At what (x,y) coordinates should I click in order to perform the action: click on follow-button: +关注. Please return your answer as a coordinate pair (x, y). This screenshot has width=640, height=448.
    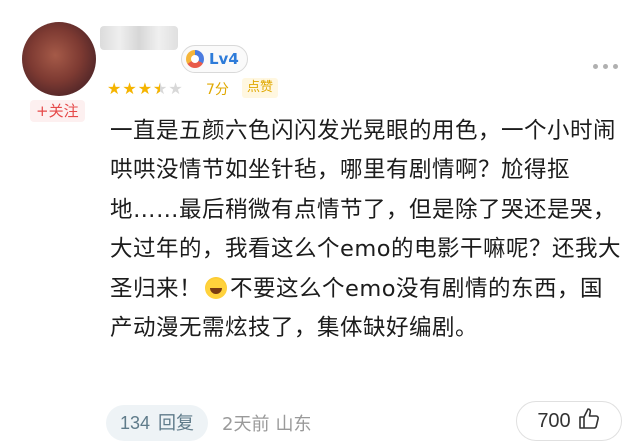
    Looking at the image, I should click on (57, 111).